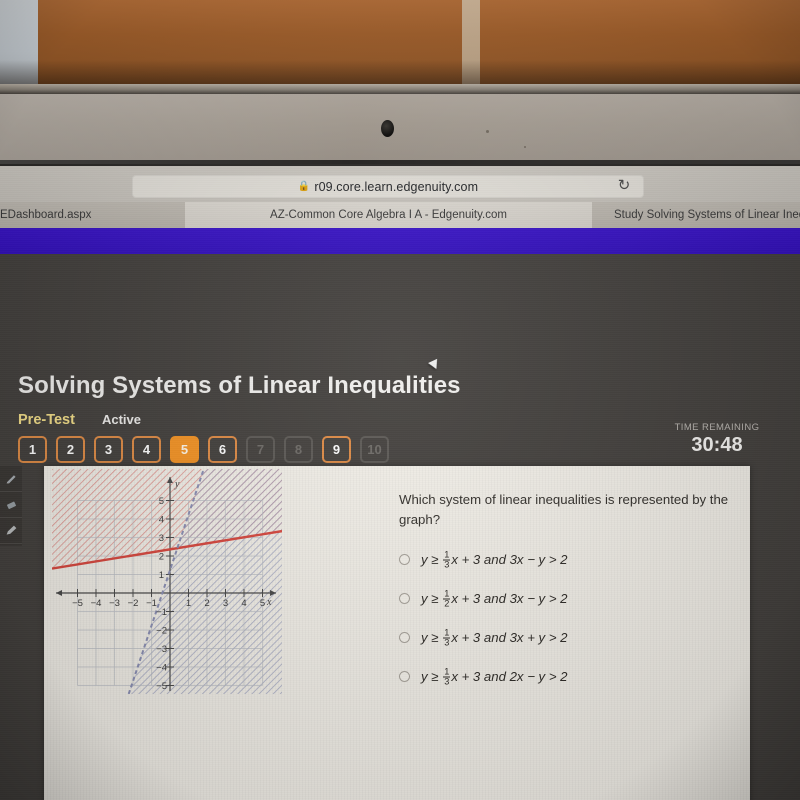 Image resolution: width=800 pixels, height=800 pixels. What do you see at coordinates (161, 612) in the screenshot?
I see `svg-text: −1` at bounding box center [161, 612].